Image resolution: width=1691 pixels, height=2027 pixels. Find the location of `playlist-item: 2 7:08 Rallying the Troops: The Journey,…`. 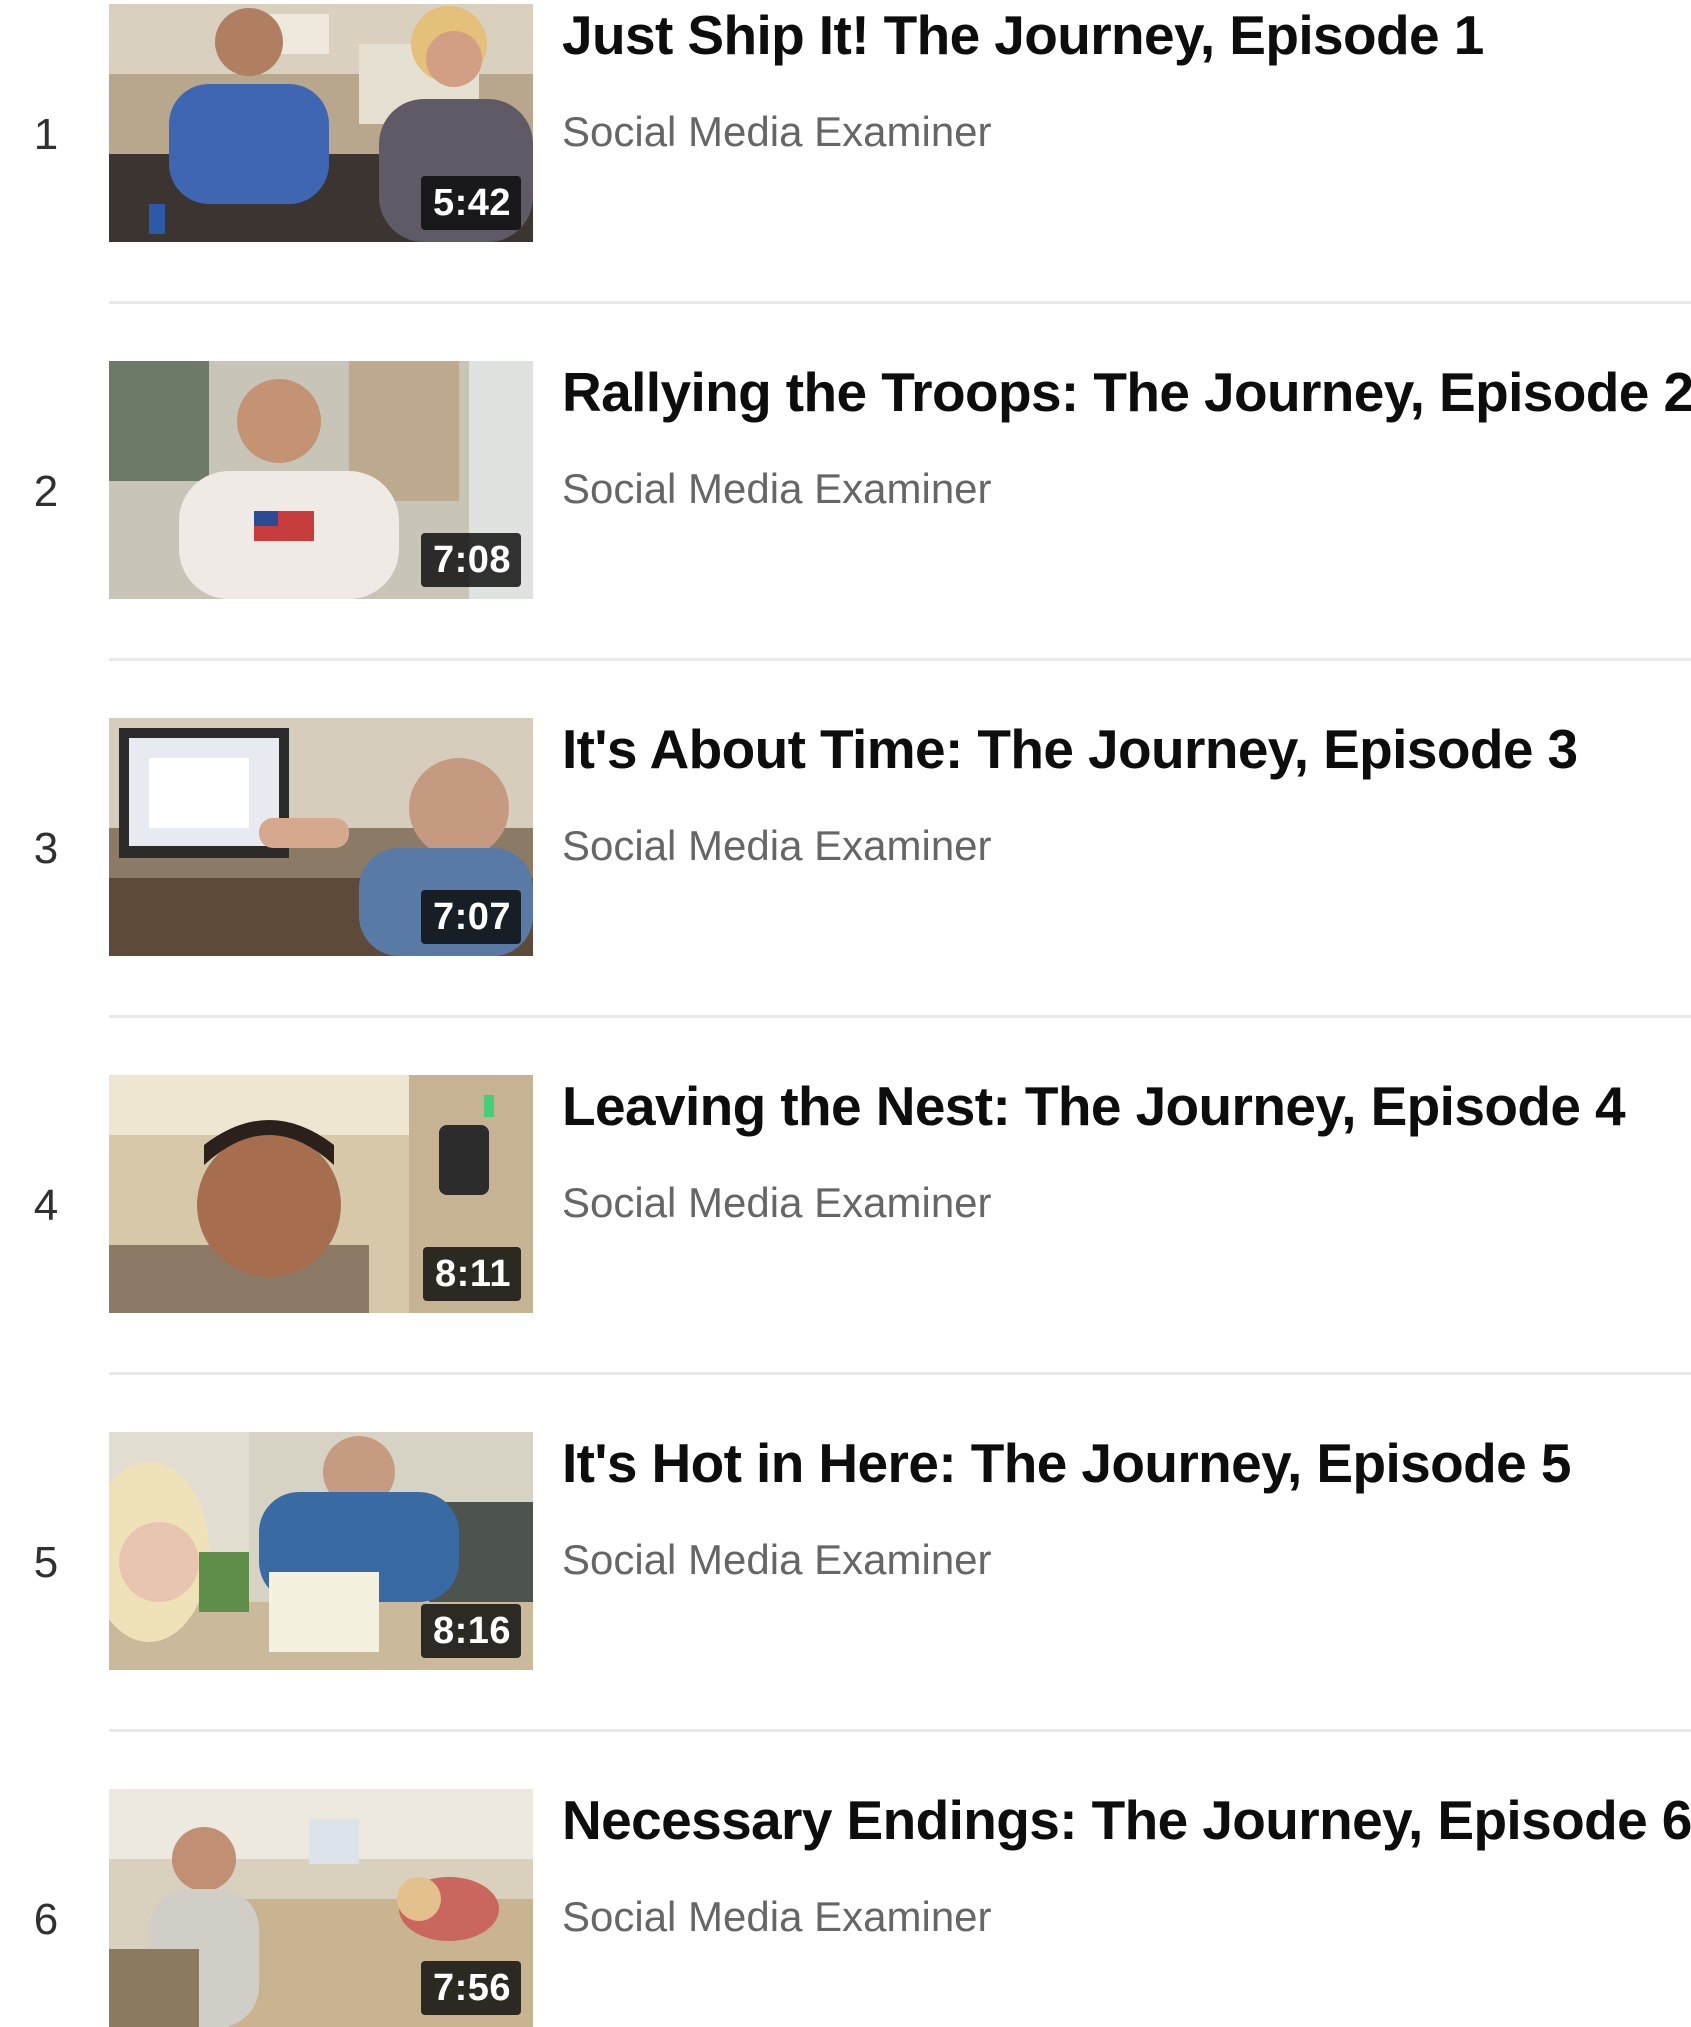

playlist-item: 2 7:08 Rallying the Troops: The Journey,… is located at coordinates (845, 480).